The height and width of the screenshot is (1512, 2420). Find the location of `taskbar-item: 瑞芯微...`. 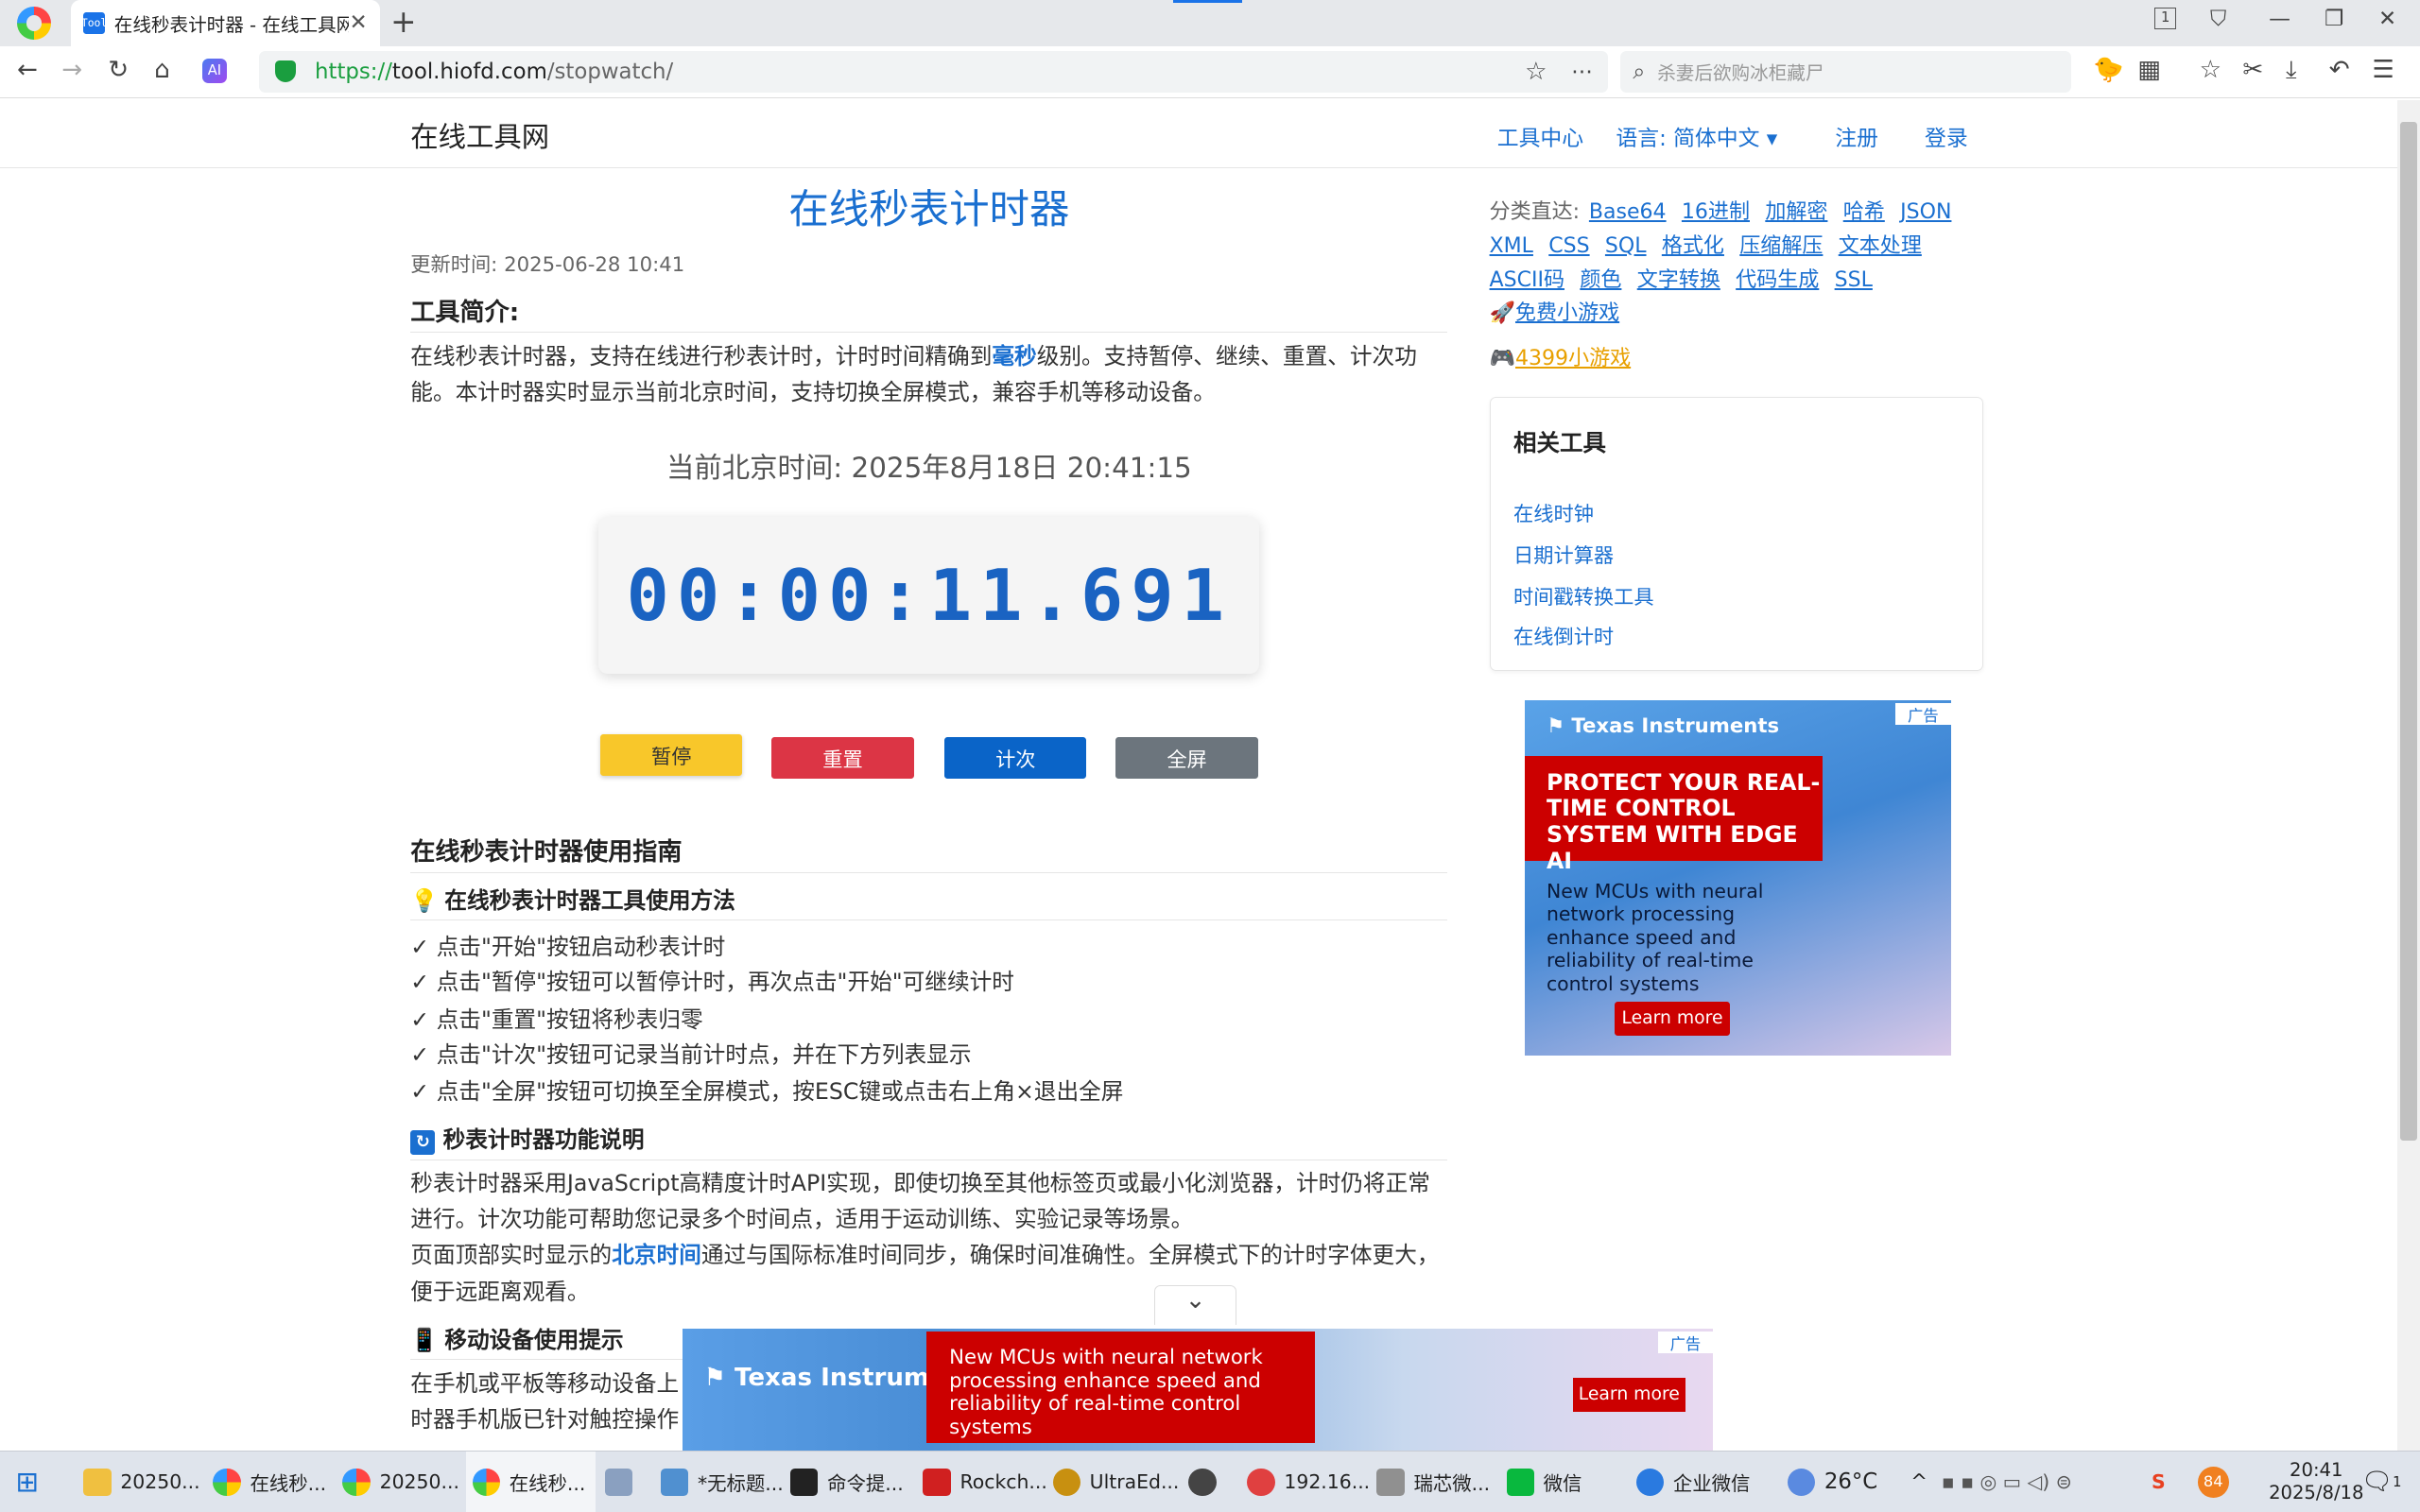

taskbar-item: 瑞芯微... is located at coordinates (1438, 1482).